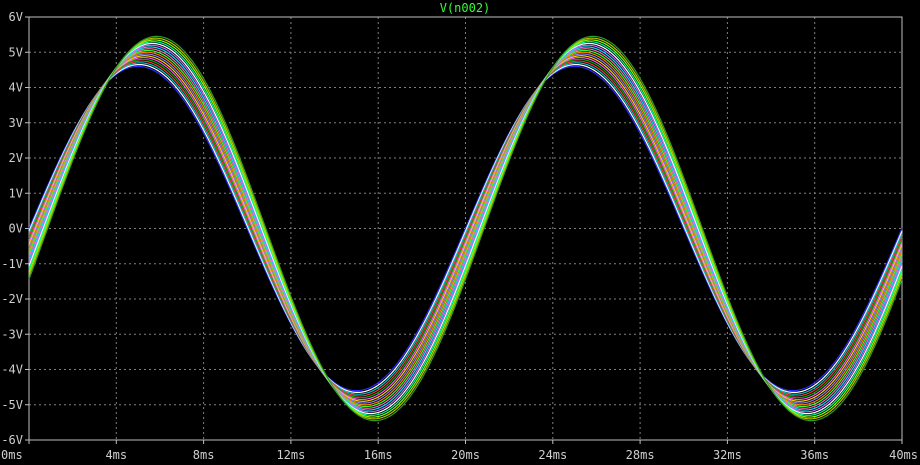 This screenshot has width=920, height=465. What do you see at coordinates (12, 405) in the screenshot?
I see `y-tick-label: -5V` at bounding box center [12, 405].